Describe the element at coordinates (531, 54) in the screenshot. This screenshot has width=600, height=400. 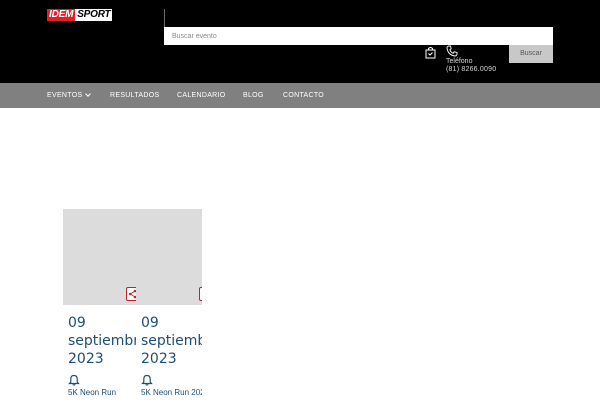
I see `search-button: Buscar` at that location.